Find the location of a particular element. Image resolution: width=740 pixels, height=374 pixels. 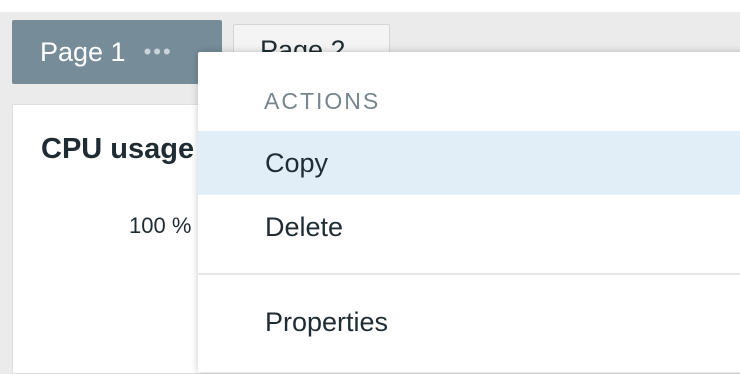

menu-section-header: ACTIONS is located at coordinates (322, 101).